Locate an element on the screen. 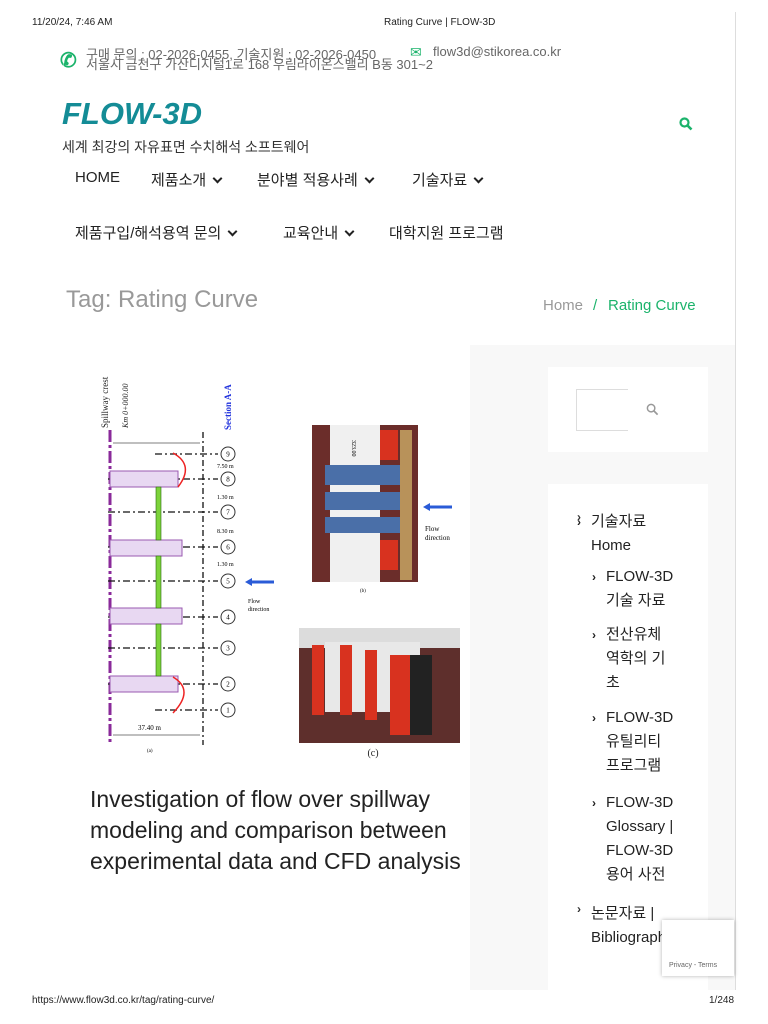 This screenshot has width=768, height=1024. nav-products: 제품소개 is located at coordinates (187, 179).